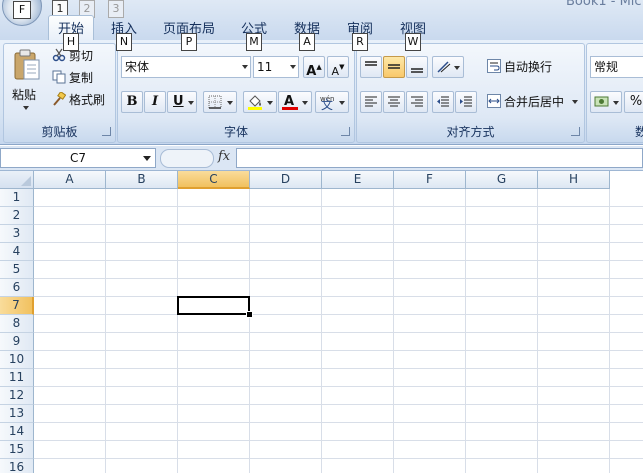 The width and height of the screenshot is (643, 473). Describe the element at coordinates (639, 132) in the screenshot. I see `number-group-label: 数` at that location.